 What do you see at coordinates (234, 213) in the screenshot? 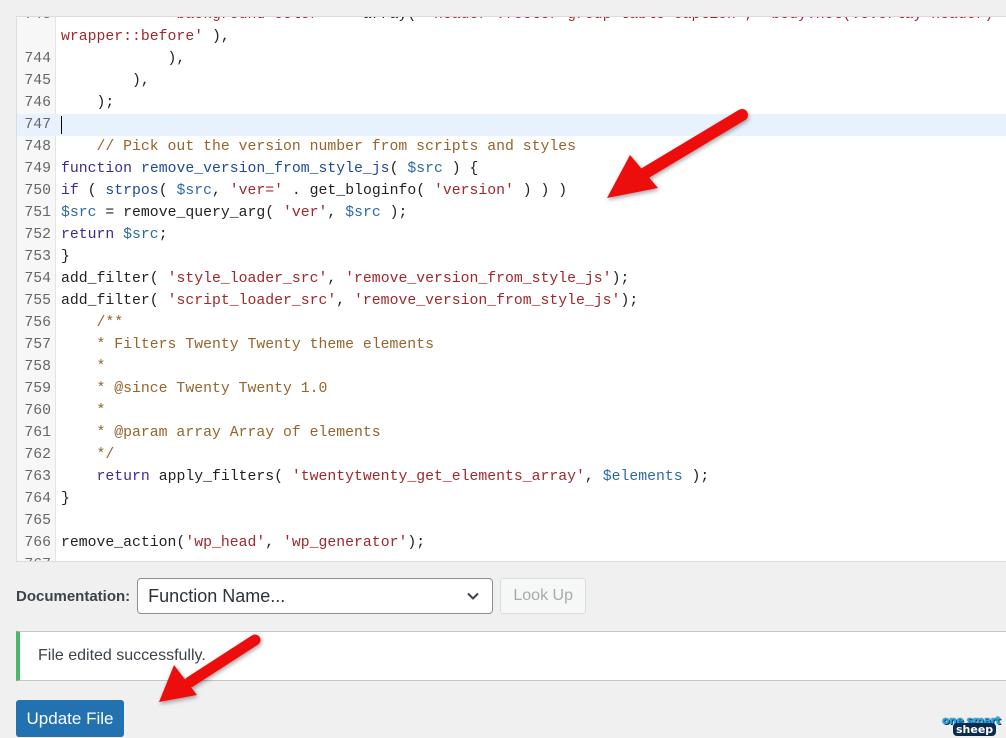
I see `line-code: $src = remove_query_arg( 'ver', $src );` at bounding box center [234, 213].